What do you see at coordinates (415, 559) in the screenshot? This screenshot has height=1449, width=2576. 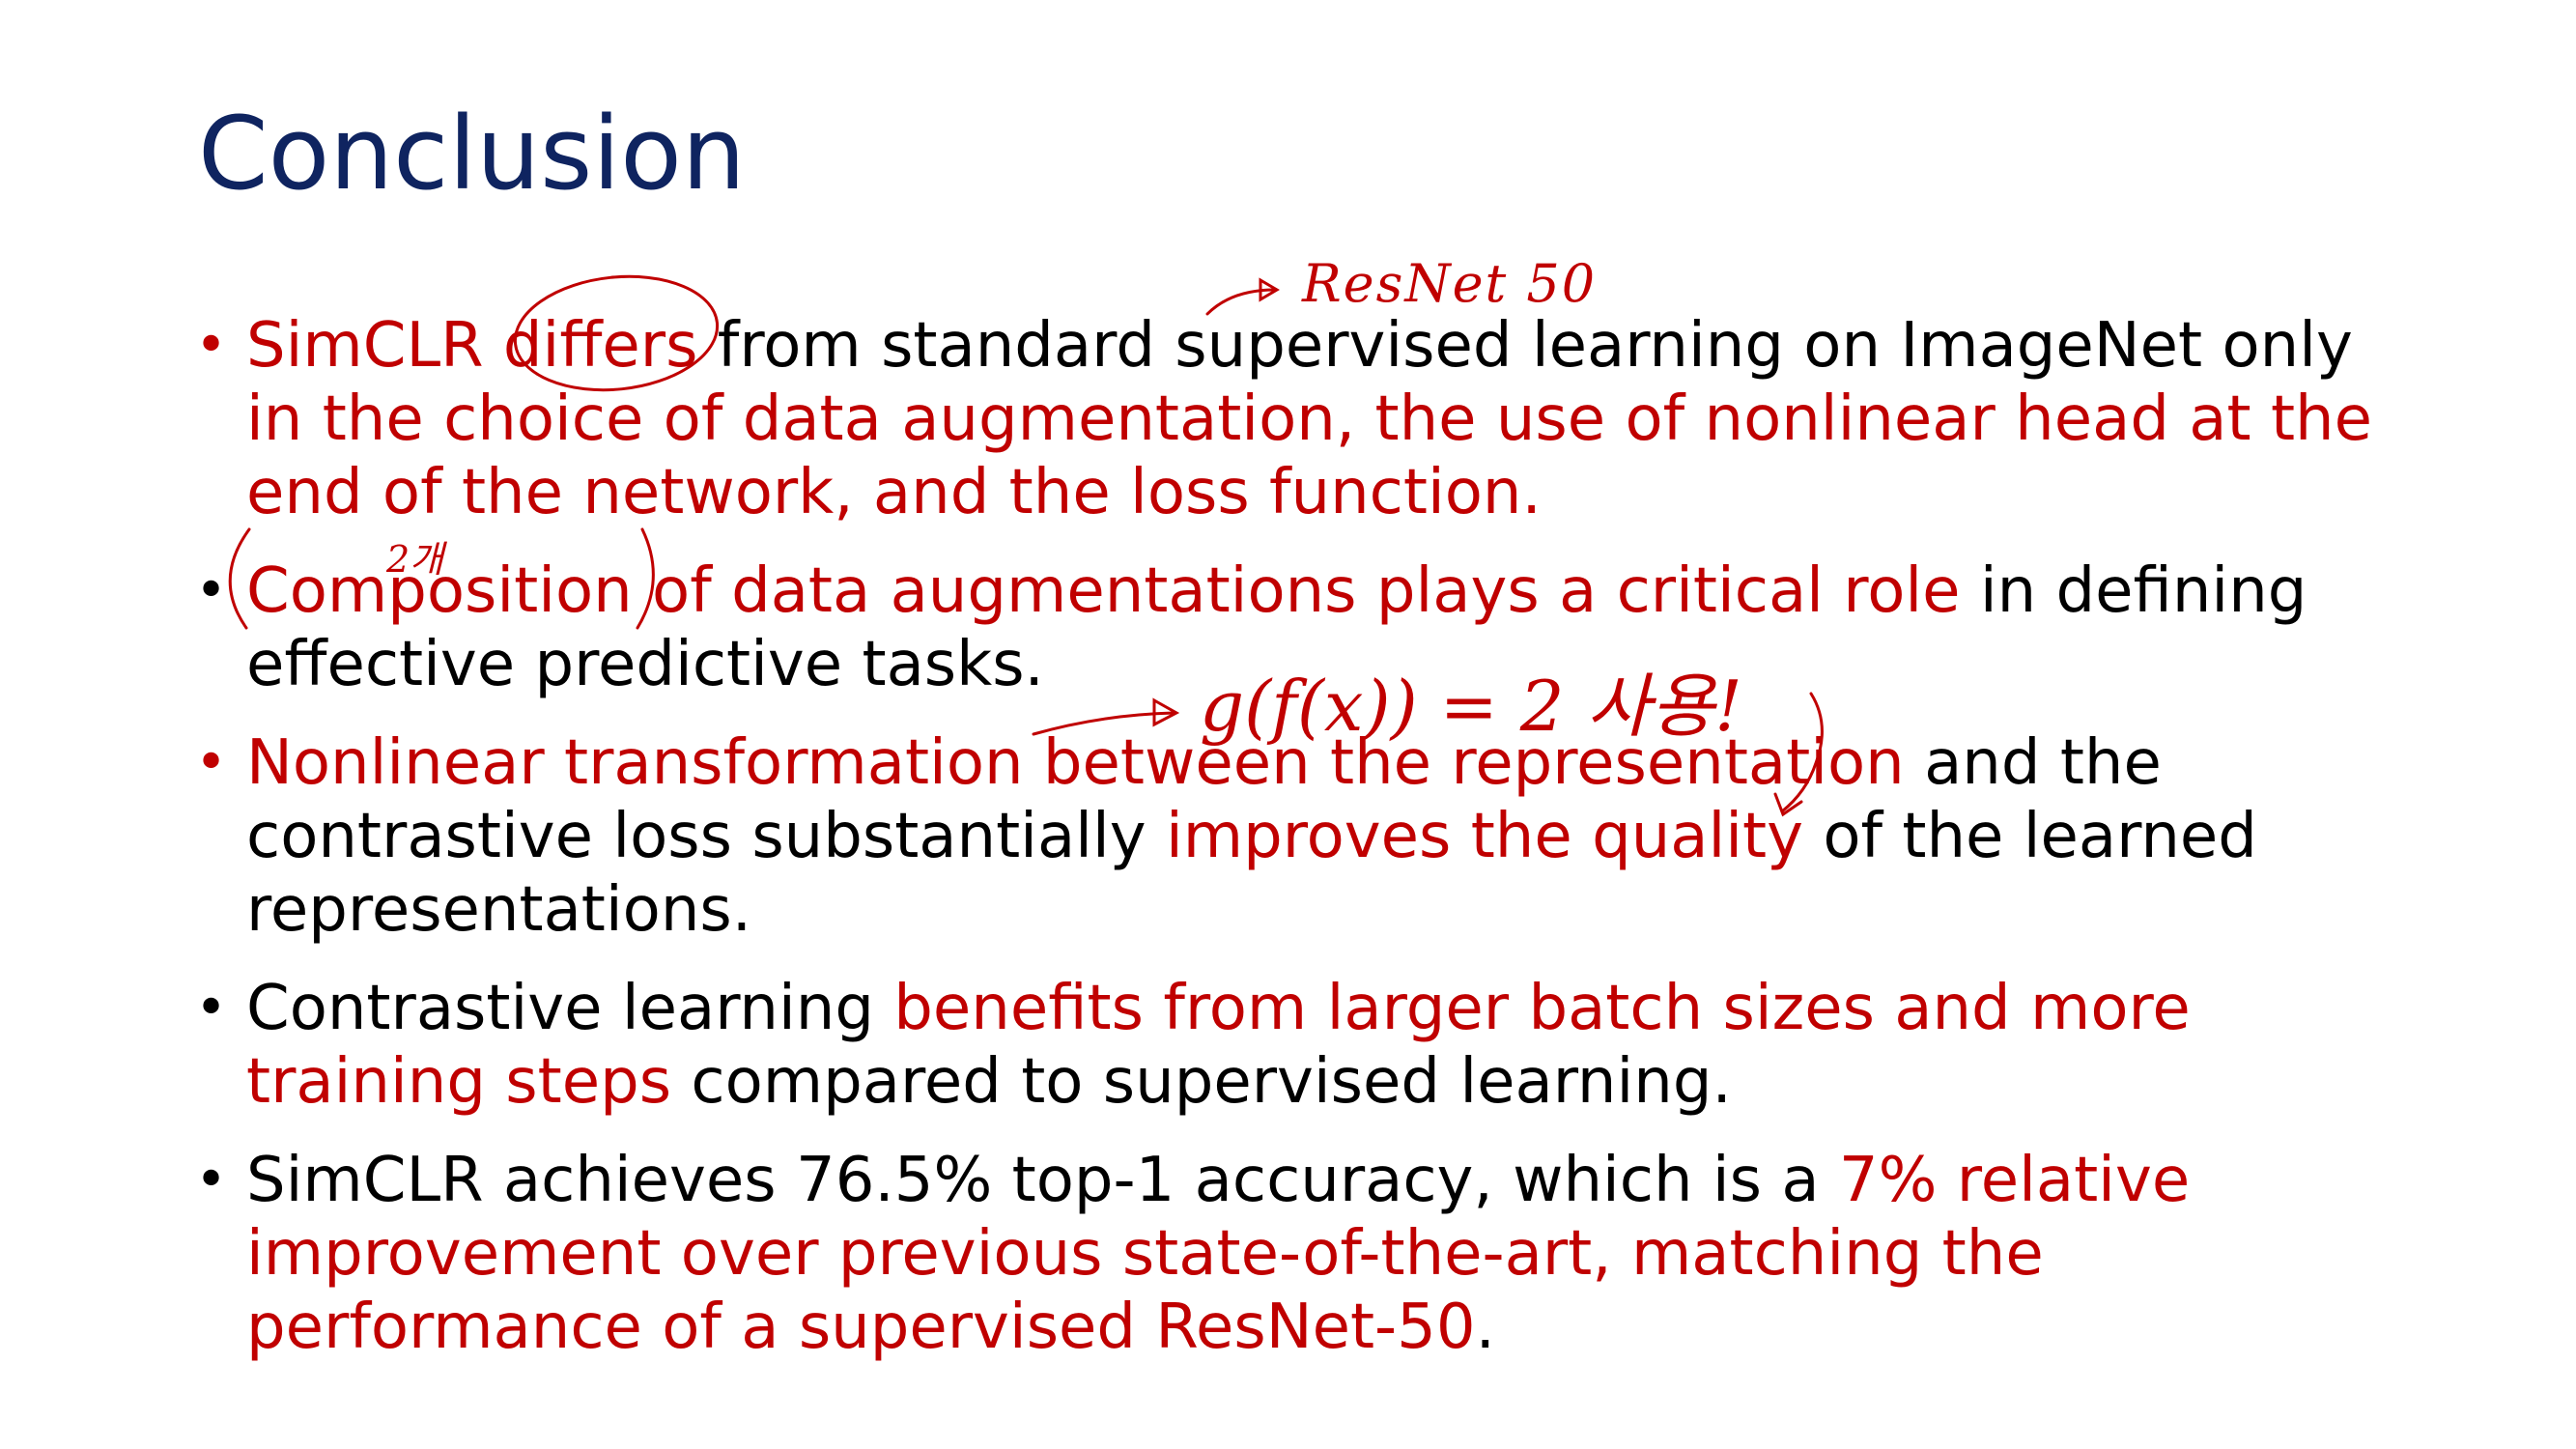 I see `annotation-composition: 2개` at bounding box center [415, 559].